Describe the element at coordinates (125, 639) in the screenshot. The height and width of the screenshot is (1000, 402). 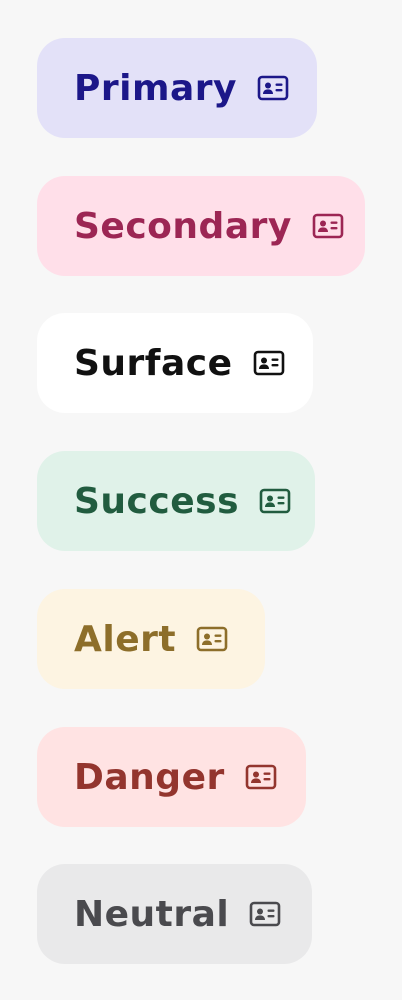
I see `chip-label: Alert` at that location.